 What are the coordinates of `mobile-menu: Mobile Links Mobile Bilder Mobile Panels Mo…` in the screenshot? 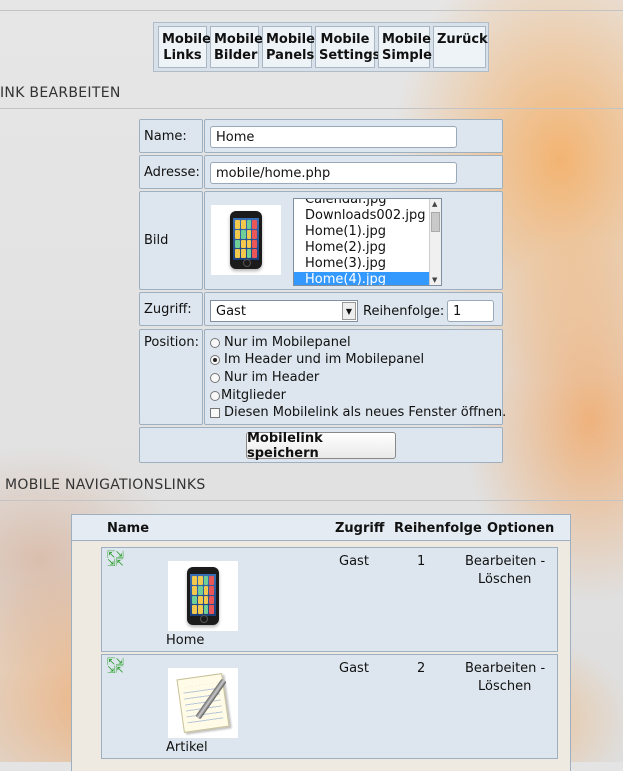 It's located at (321, 47).